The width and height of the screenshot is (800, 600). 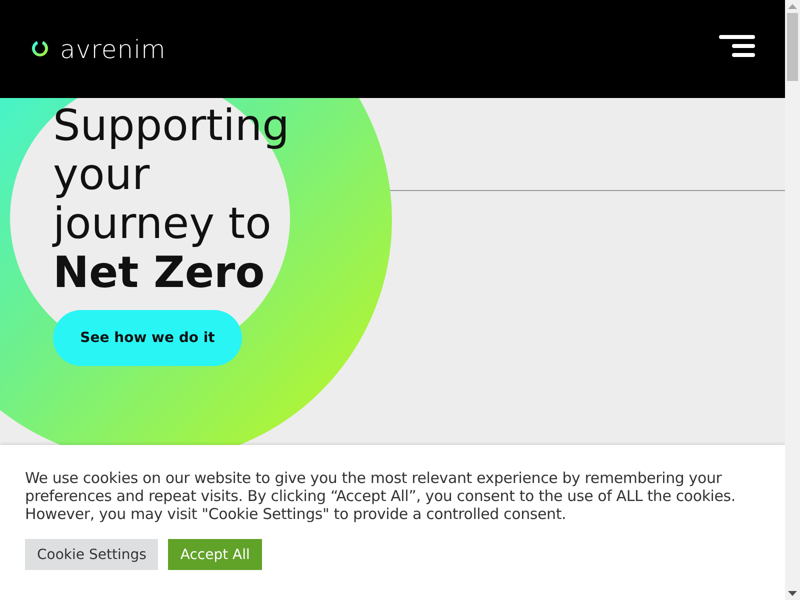 What do you see at coordinates (792, 593) in the screenshot?
I see `scroll-down-icon` at bounding box center [792, 593].